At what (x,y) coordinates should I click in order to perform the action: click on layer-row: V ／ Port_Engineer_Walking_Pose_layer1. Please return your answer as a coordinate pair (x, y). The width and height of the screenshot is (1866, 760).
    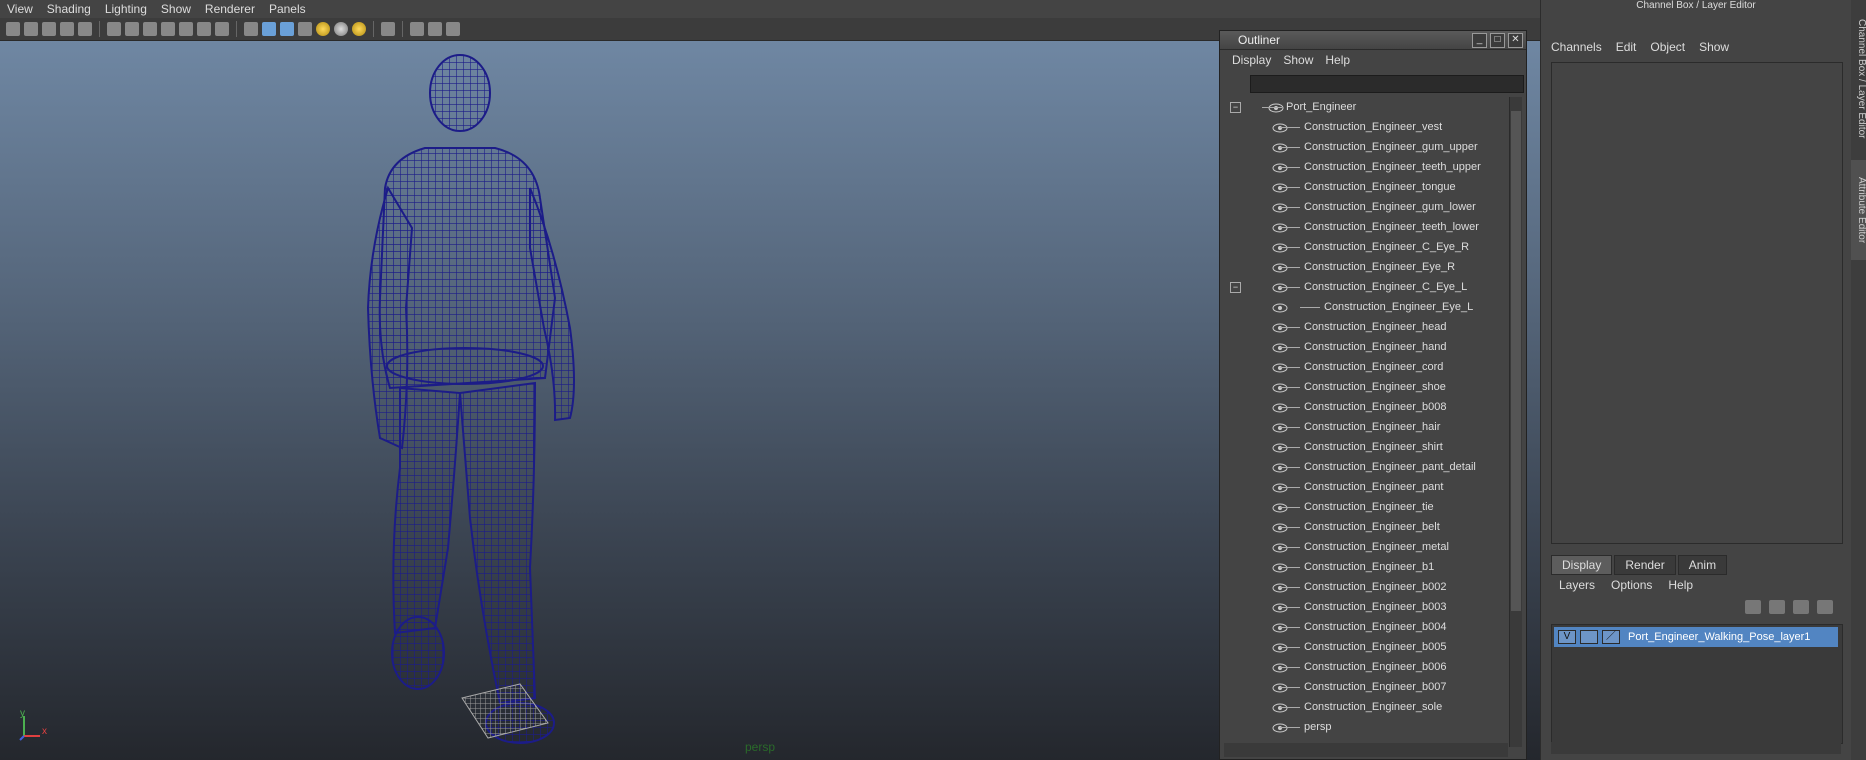
    Looking at the image, I should click on (1696, 637).